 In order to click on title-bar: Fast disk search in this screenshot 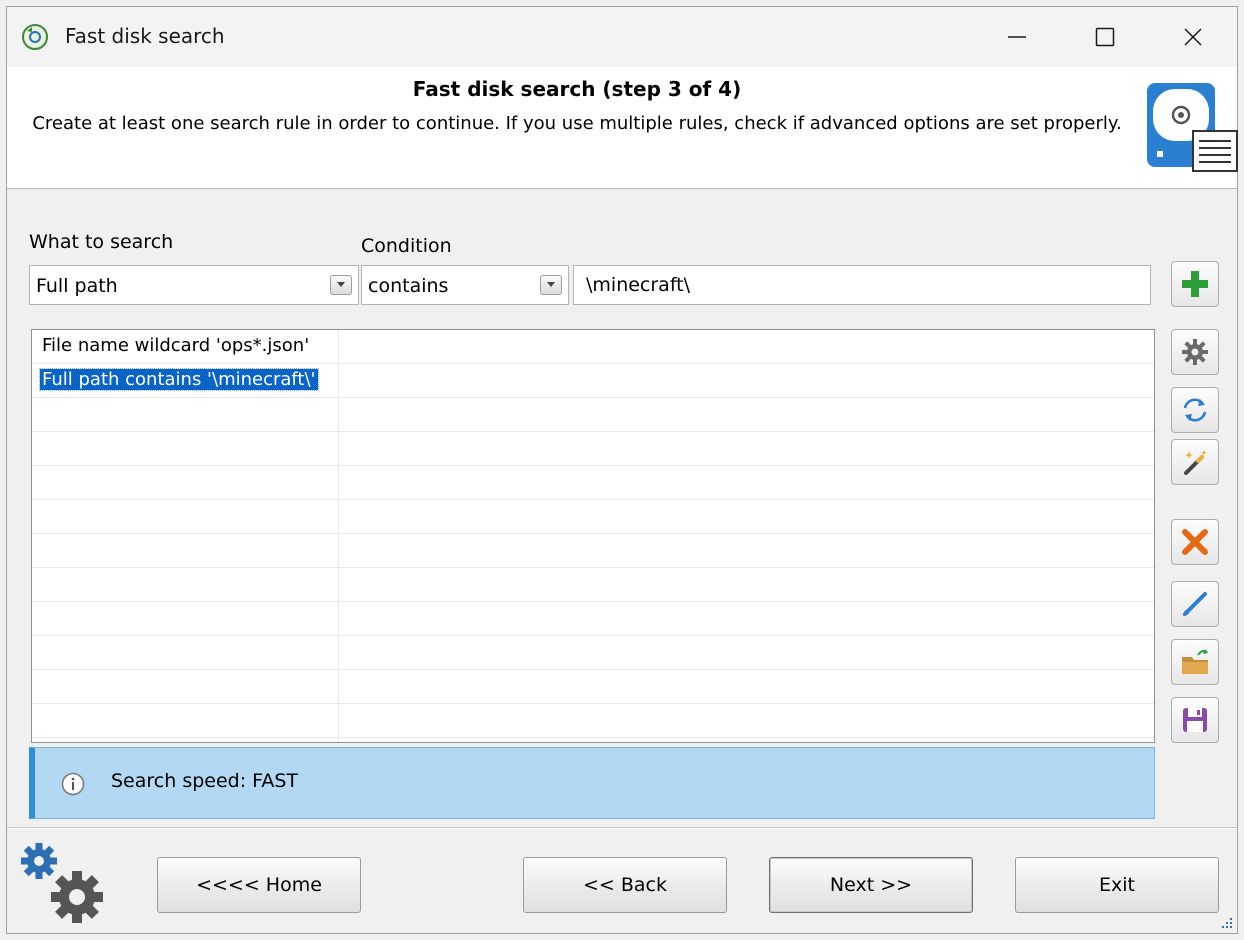, I will do `click(622, 37)`.